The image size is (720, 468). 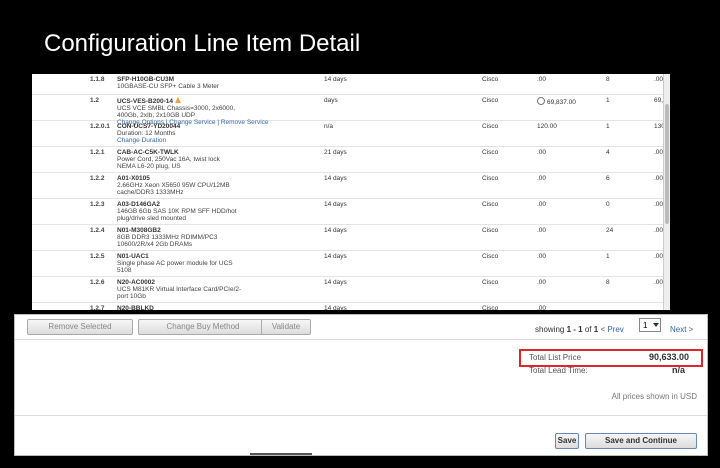 What do you see at coordinates (155, 244) in the screenshot?
I see `line-description-text: 10600/2R/x4 2Gb DRAMs` at bounding box center [155, 244].